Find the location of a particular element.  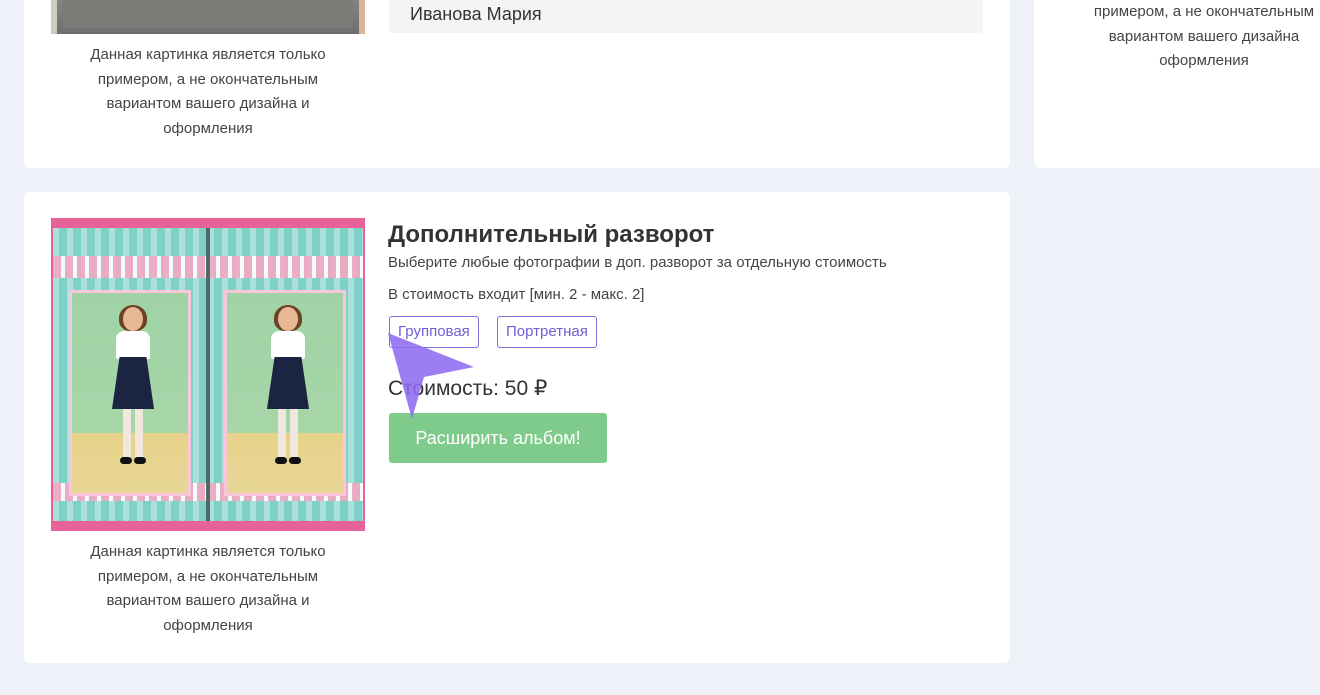

spread-preview-image is located at coordinates (208, 374).